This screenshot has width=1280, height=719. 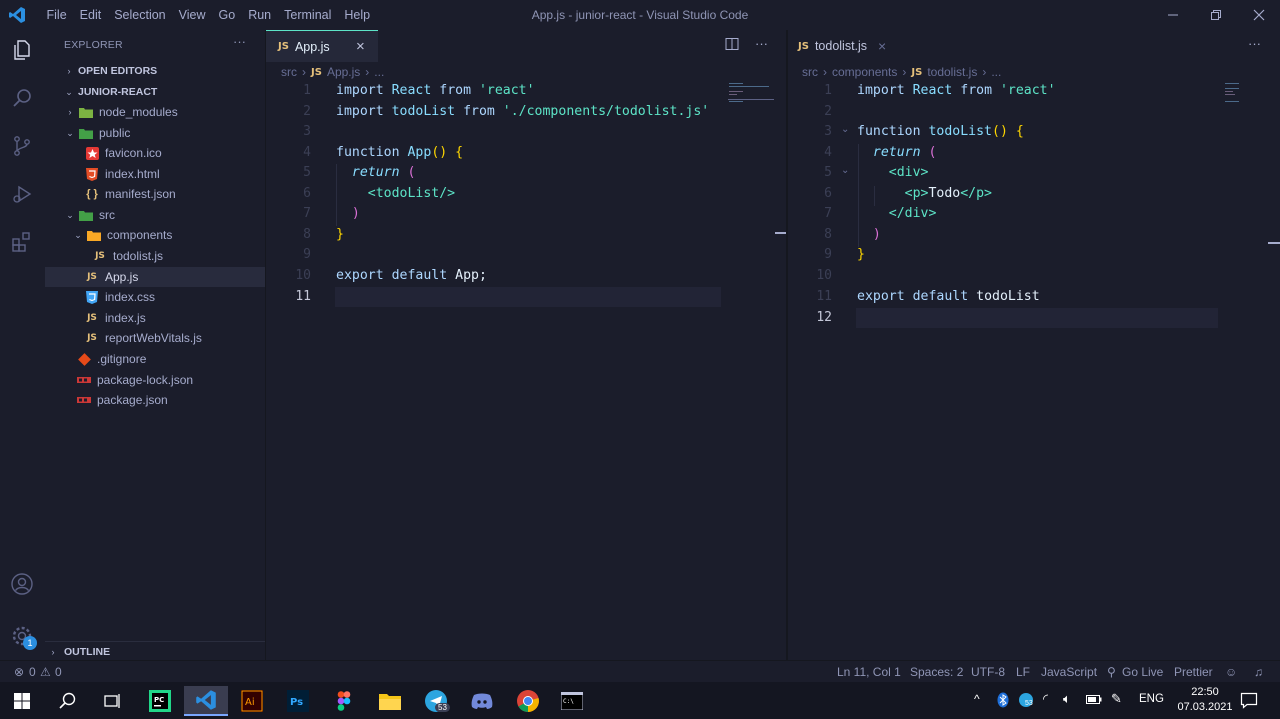 What do you see at coordinates (32, 672) in the screenshot?
I see `error-count: 0` at bounding box center [32, 672].